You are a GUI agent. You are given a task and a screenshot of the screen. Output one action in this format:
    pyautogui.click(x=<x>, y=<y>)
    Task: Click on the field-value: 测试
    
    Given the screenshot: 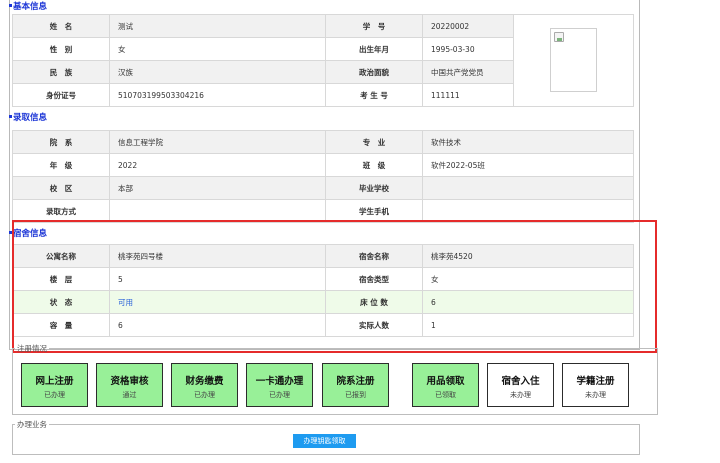 What is the action you would take?
    pyautogui.click(x=217, y=26)
    